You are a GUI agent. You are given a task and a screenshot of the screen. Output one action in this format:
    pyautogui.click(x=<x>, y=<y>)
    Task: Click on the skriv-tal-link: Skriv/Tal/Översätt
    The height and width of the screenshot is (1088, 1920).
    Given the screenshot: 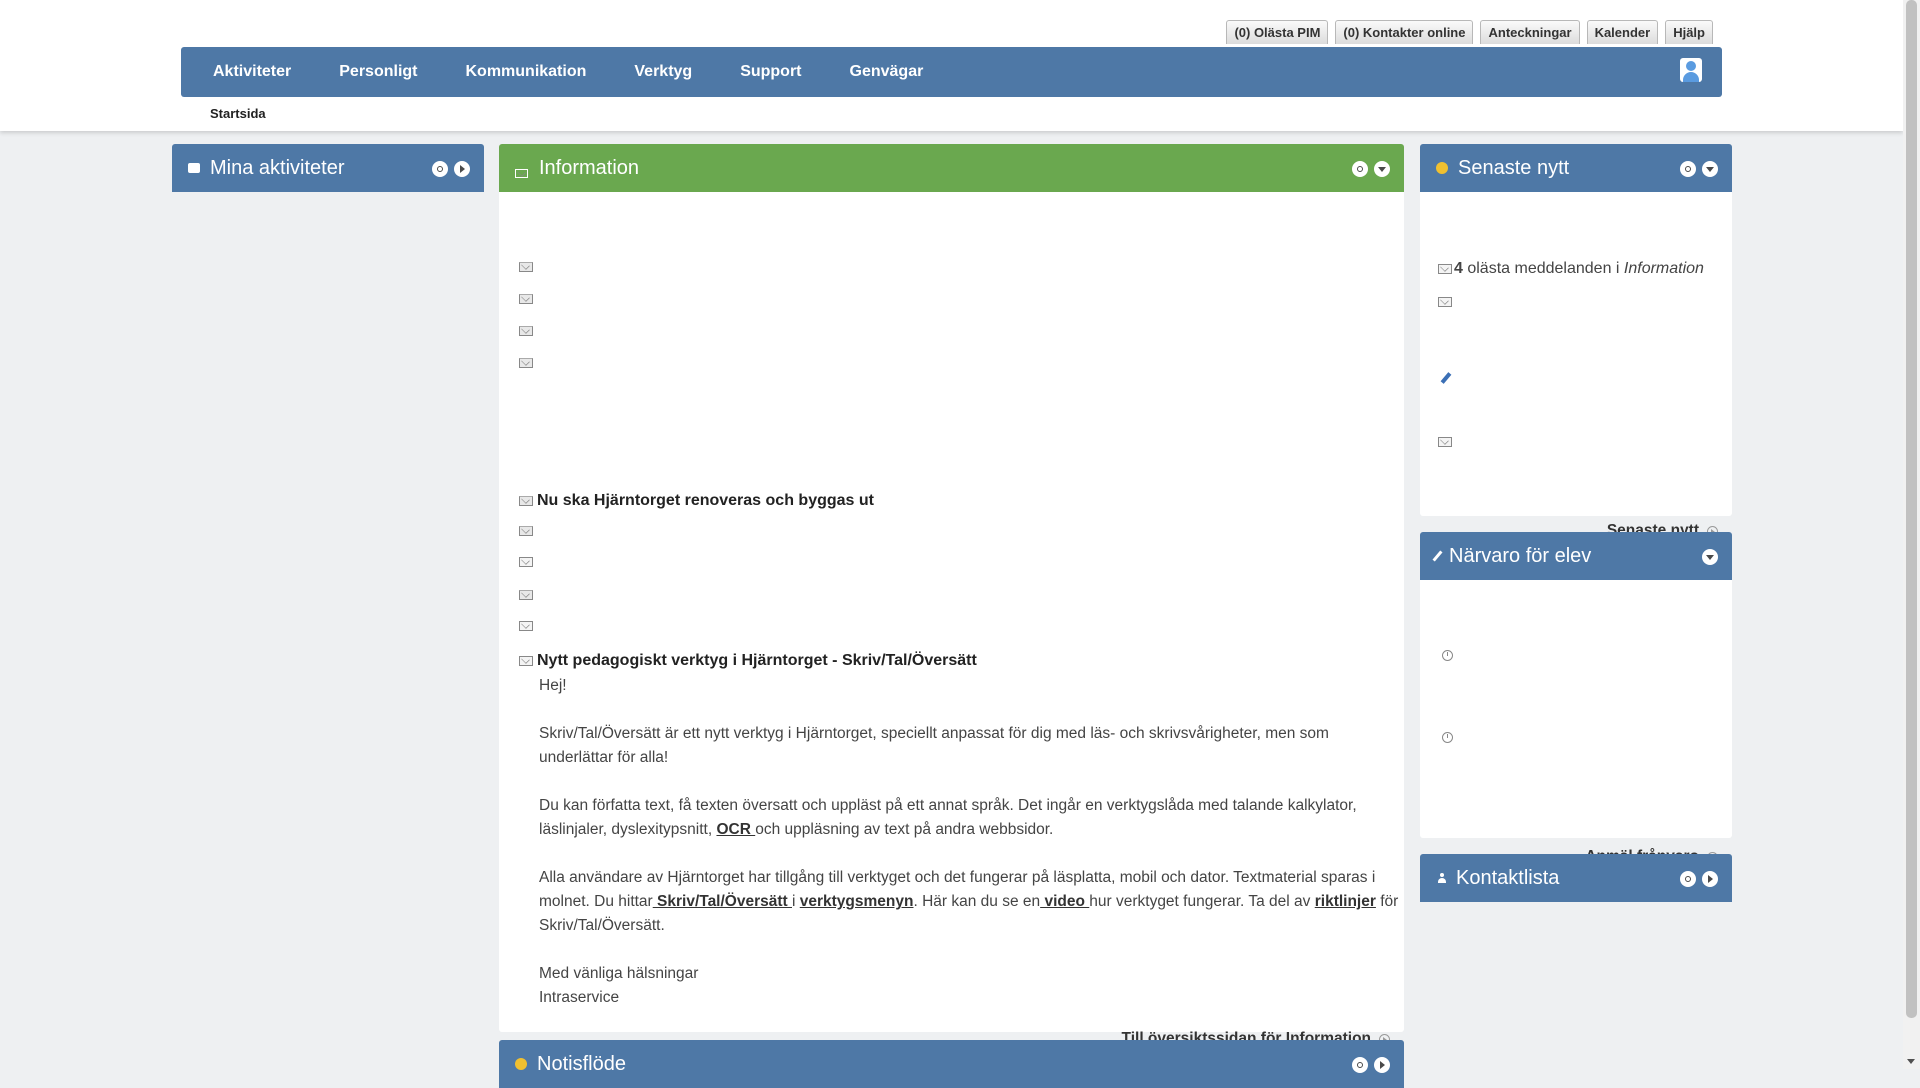 What is the action you would take?
    pyautogui.click(x=722, y=901)
    